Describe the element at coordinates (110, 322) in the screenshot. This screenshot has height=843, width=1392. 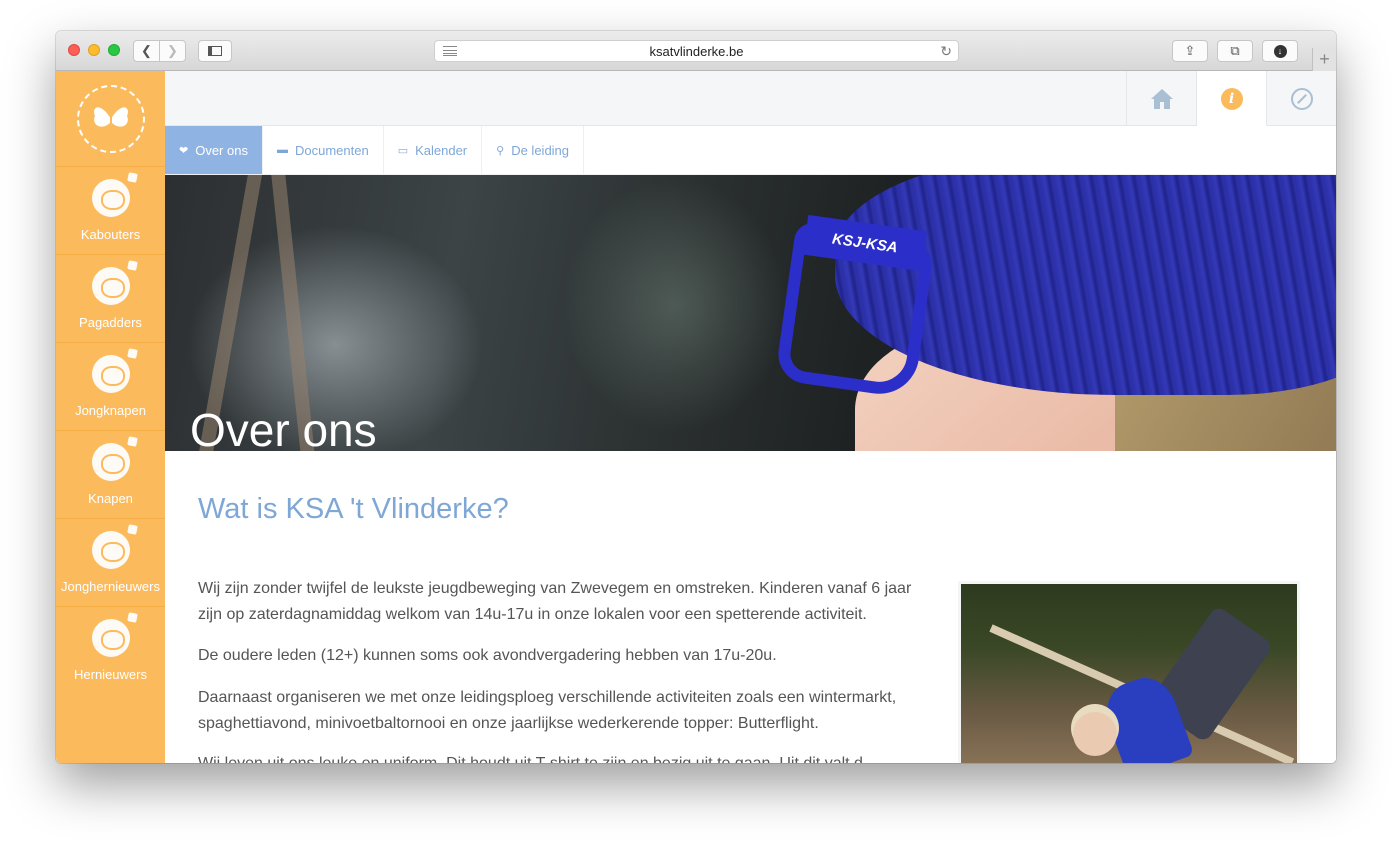
I see `group-label: Pagadders` at that location.